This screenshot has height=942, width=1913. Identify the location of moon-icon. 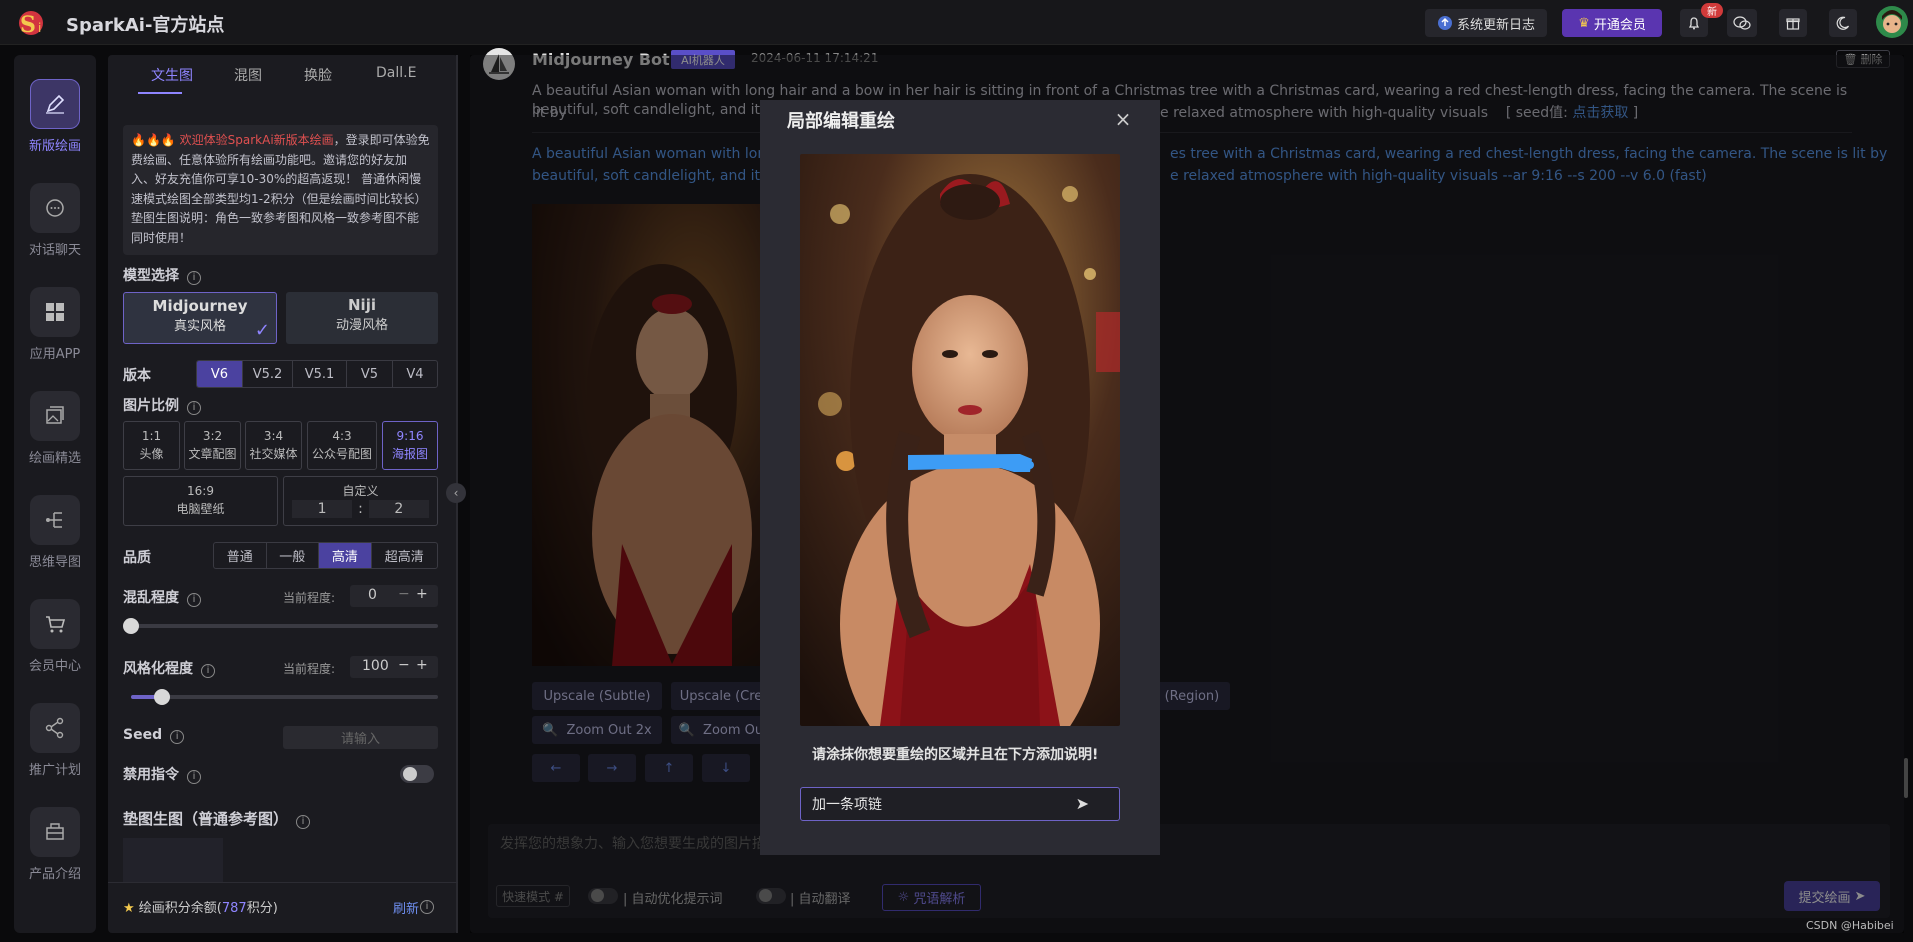
(1843, 23).